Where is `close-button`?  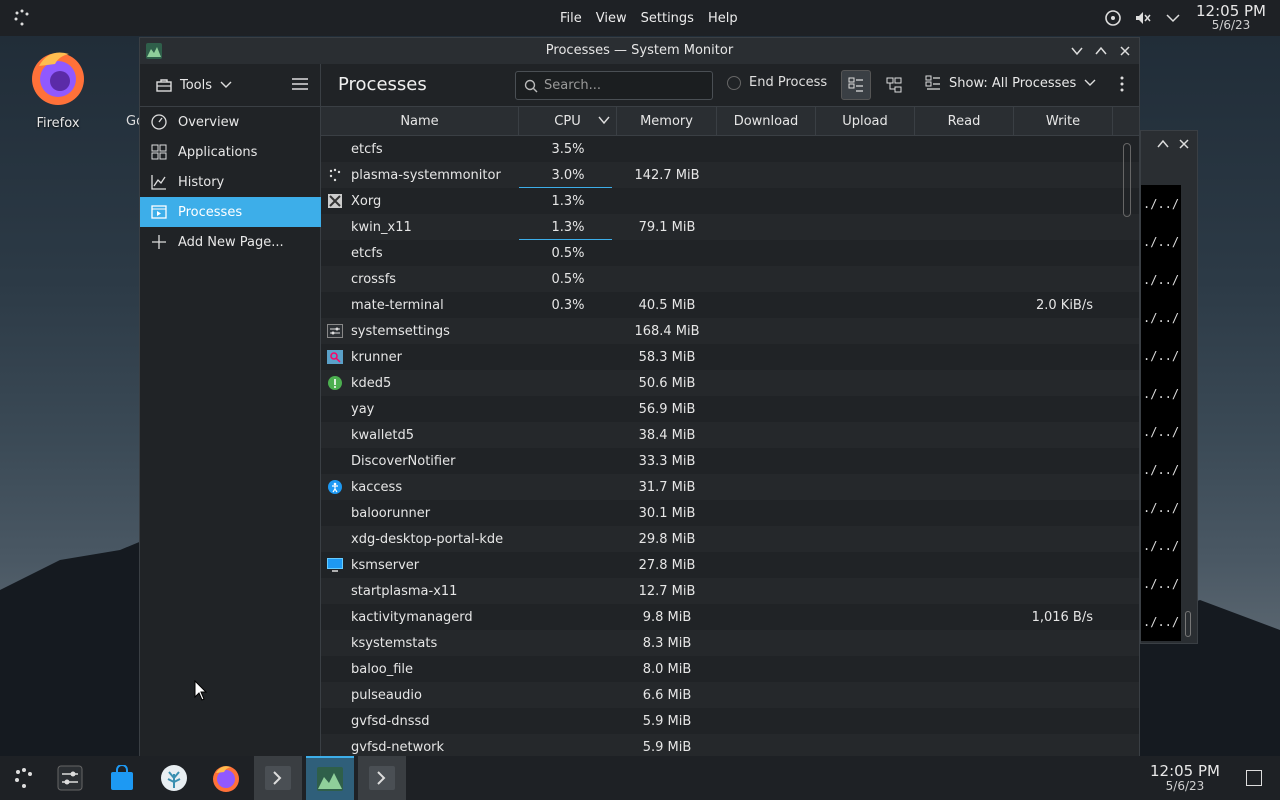
close-button is located at coordinates (1125, 51).